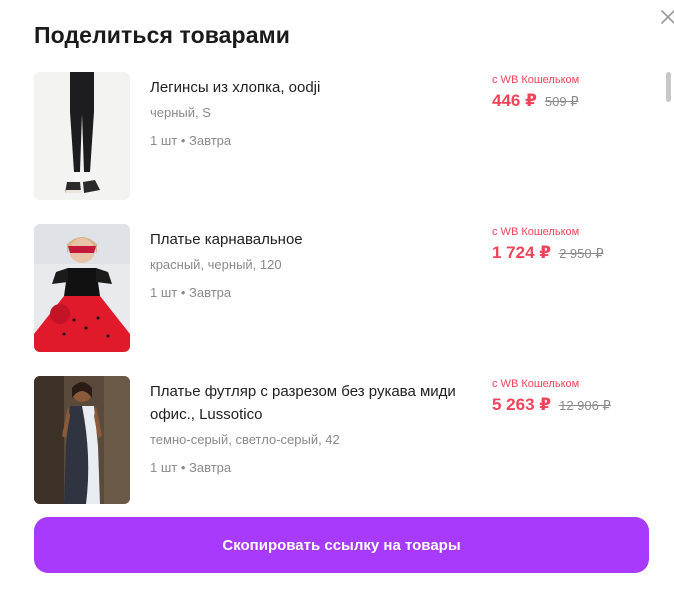  I want to click on old-price: 509 ₽, so click(561, 101).